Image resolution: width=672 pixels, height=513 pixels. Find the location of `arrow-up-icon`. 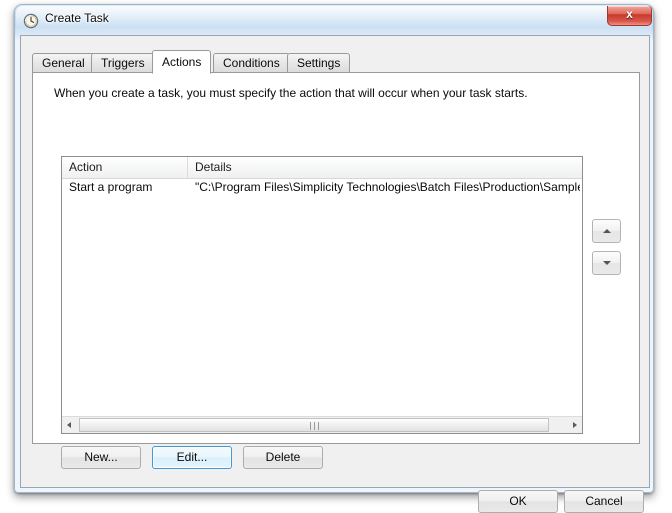

arrow-up-icon is located at coordinates (606, 231).